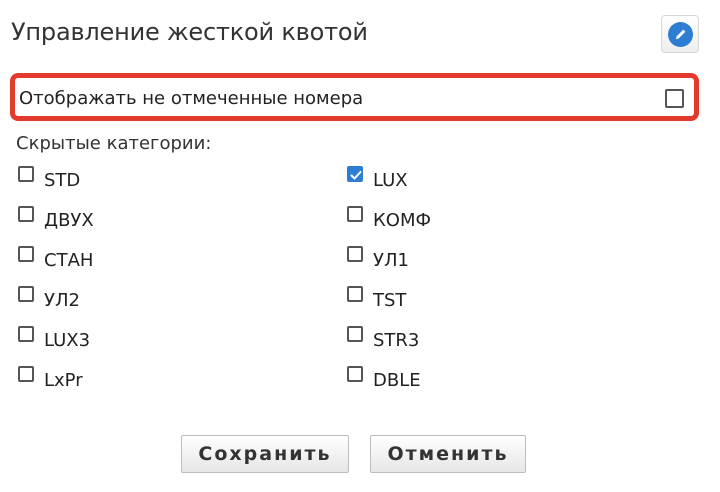 Image resolution: width=720 pixels, height=492 pixels. Describe the element at coordinates (402, 220) in the screenshot. I see `category-label-komf: КОМФ` at that location.